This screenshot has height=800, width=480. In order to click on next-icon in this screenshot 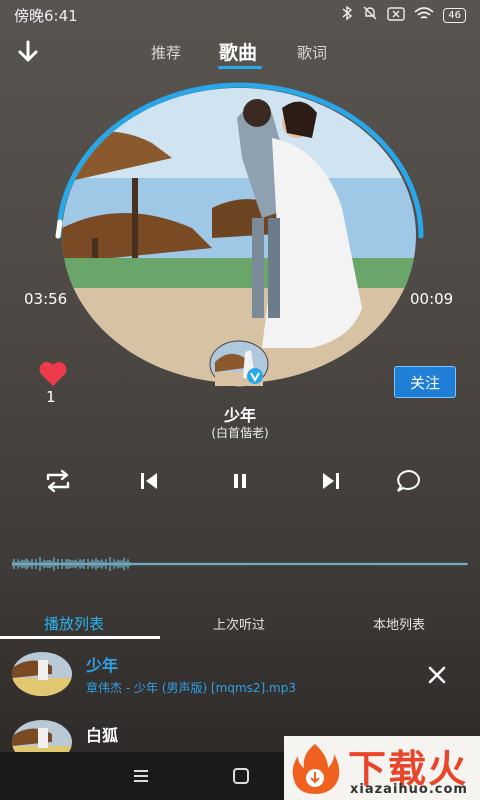, I will do `click(331, 481)`.